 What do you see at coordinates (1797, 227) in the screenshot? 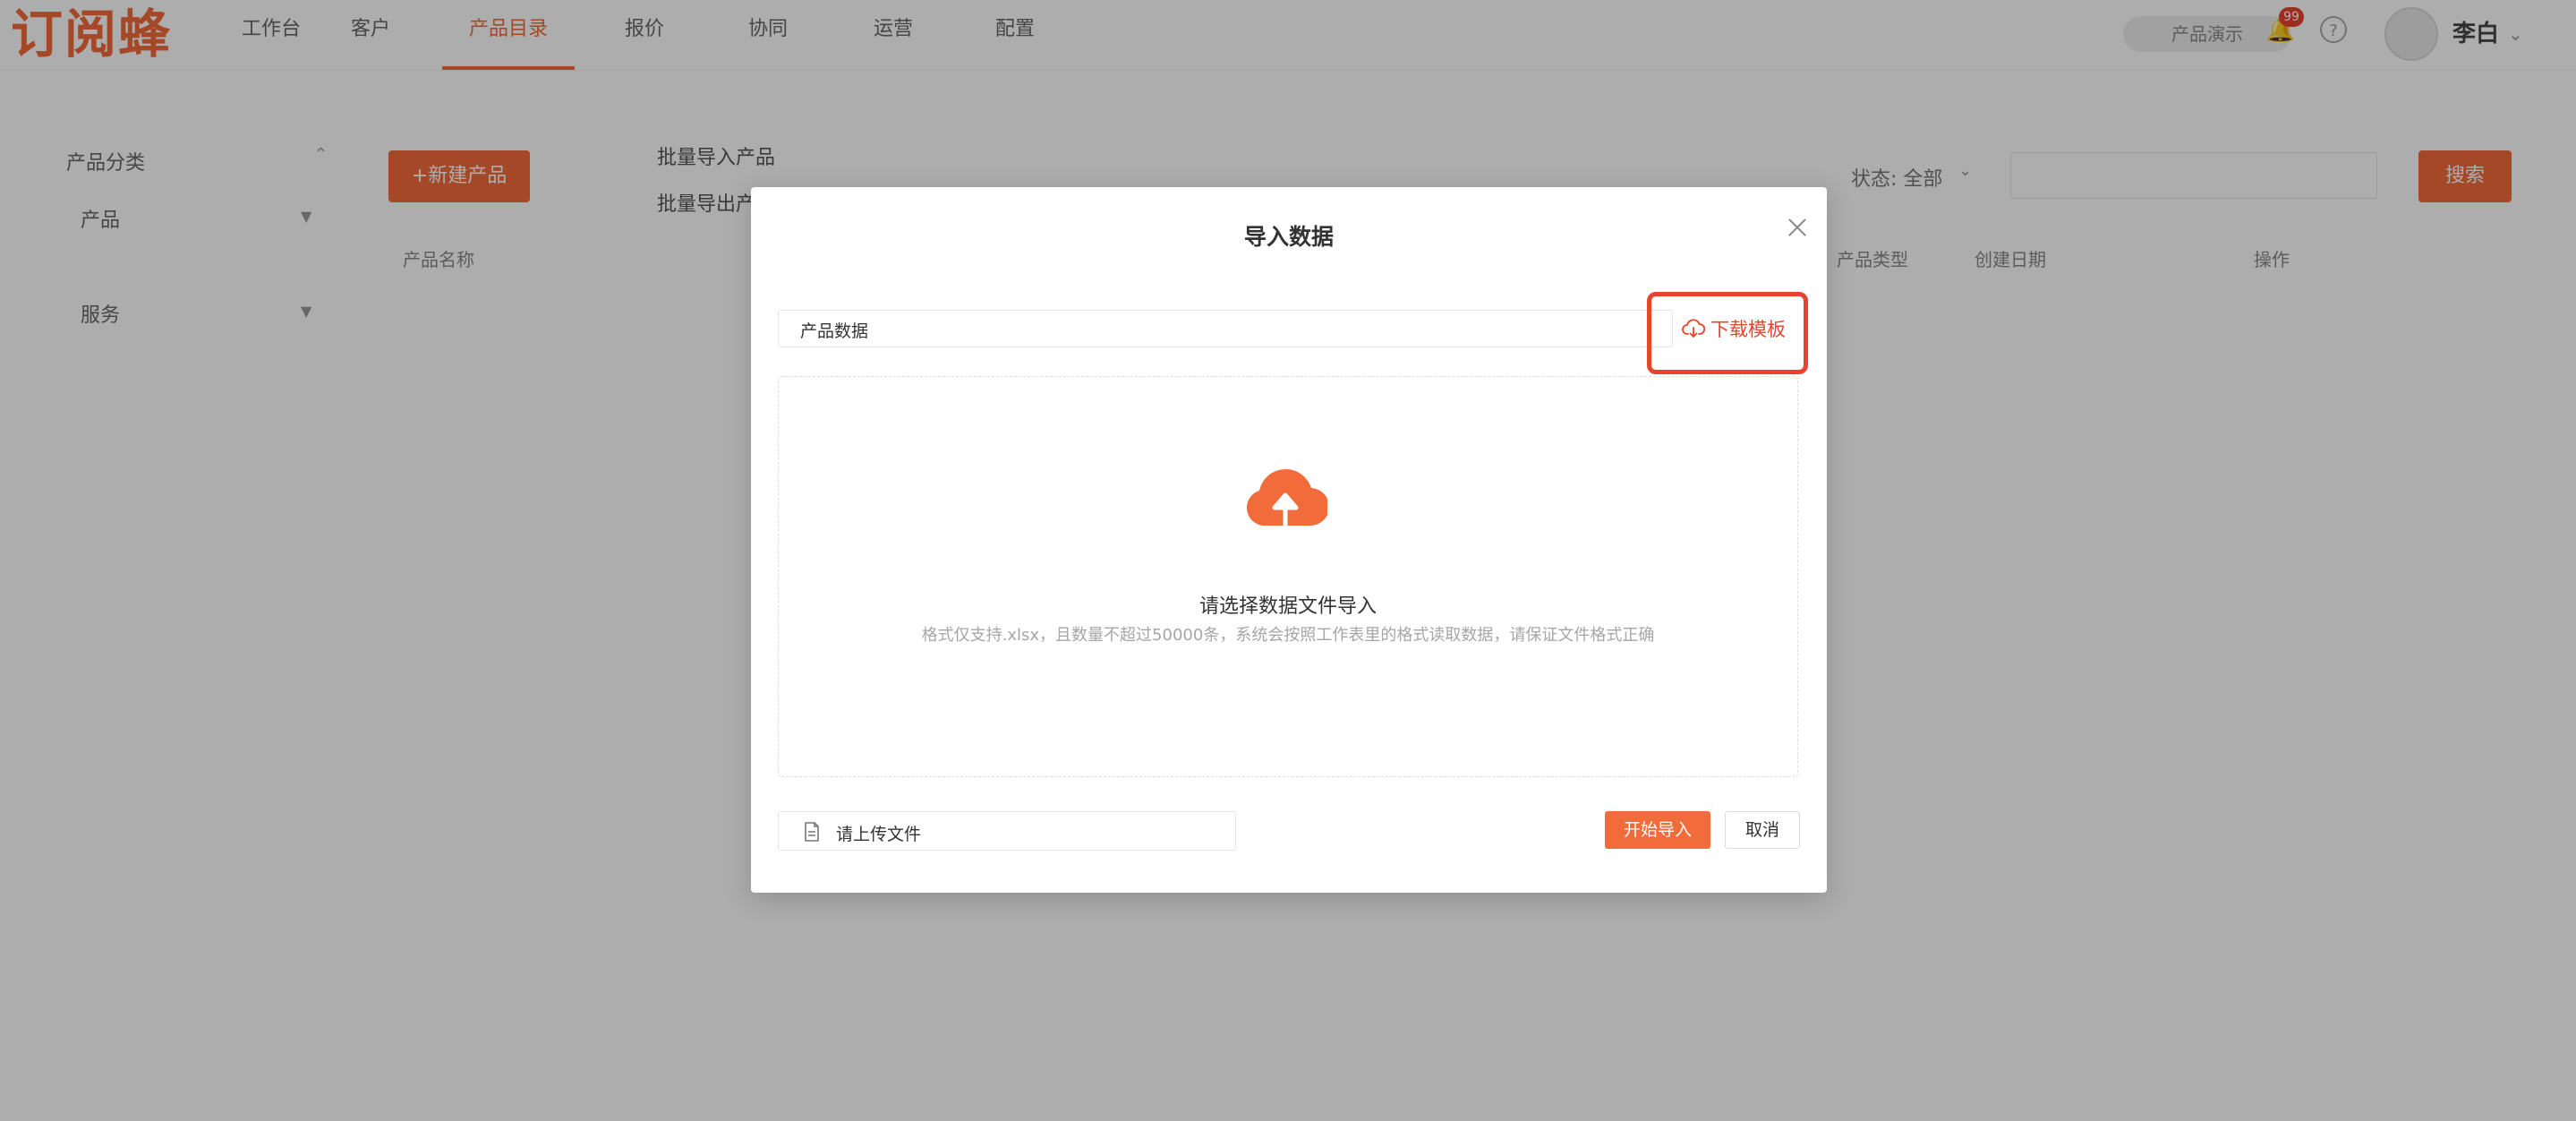
I see `close-icon` at bounding box center [1797, 227].